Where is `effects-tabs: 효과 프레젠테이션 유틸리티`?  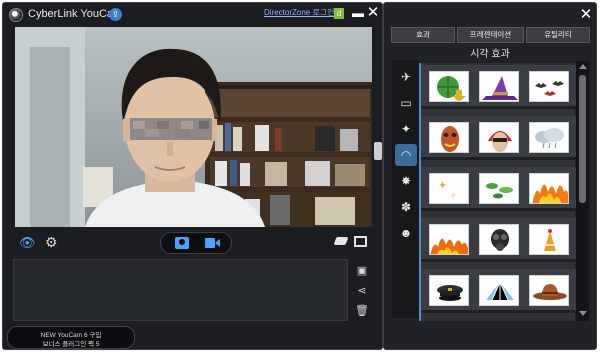
effects-tabs: 효과 프레젠테이션 유틸리티 is located at coordinates (490, 35).